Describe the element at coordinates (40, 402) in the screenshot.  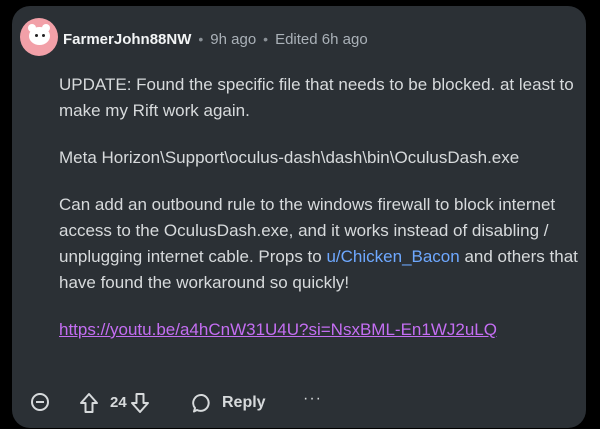
I see `minus-circle-icon` at that location.